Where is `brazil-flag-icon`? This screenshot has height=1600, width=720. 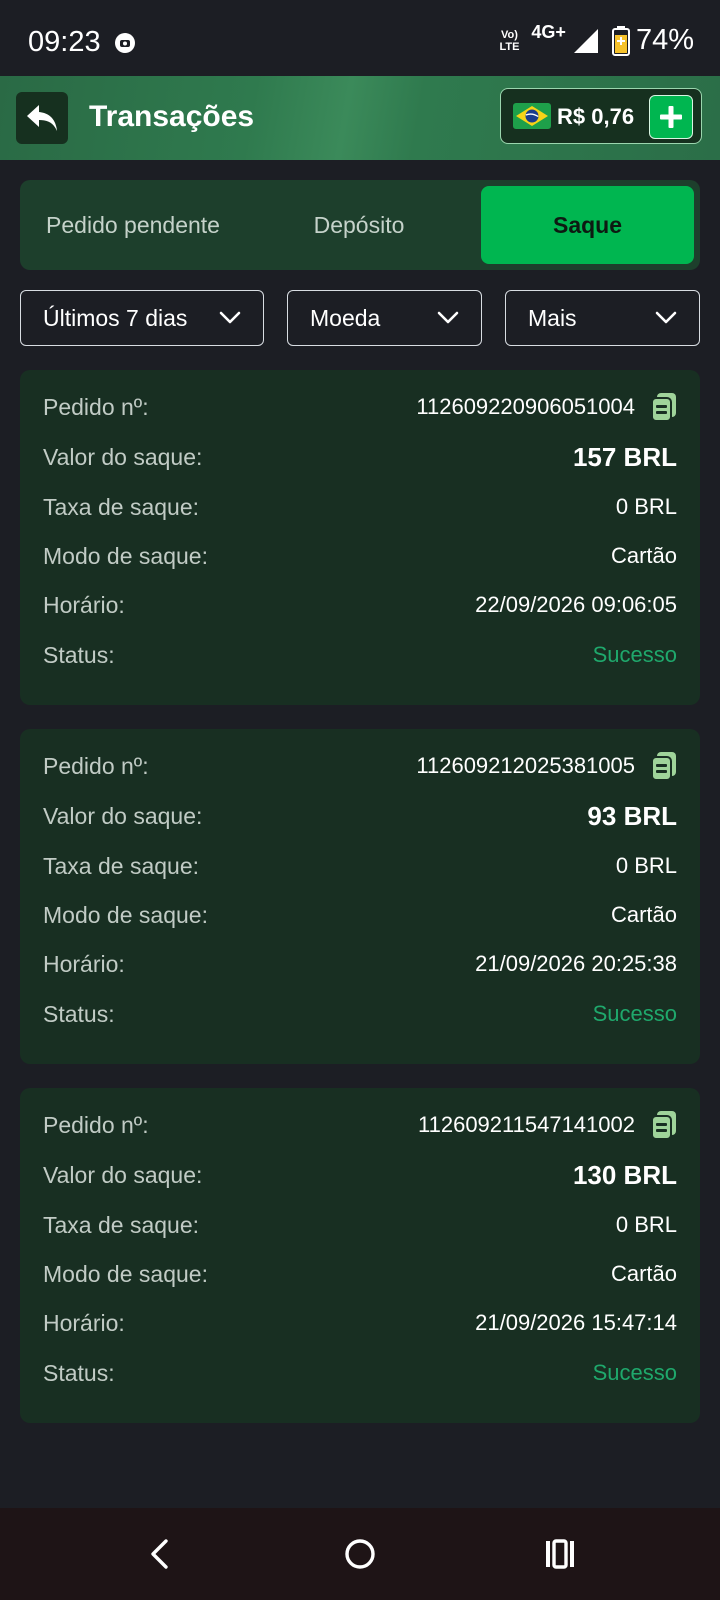
brazil-flag-icon is located at coordinates (532, 116).